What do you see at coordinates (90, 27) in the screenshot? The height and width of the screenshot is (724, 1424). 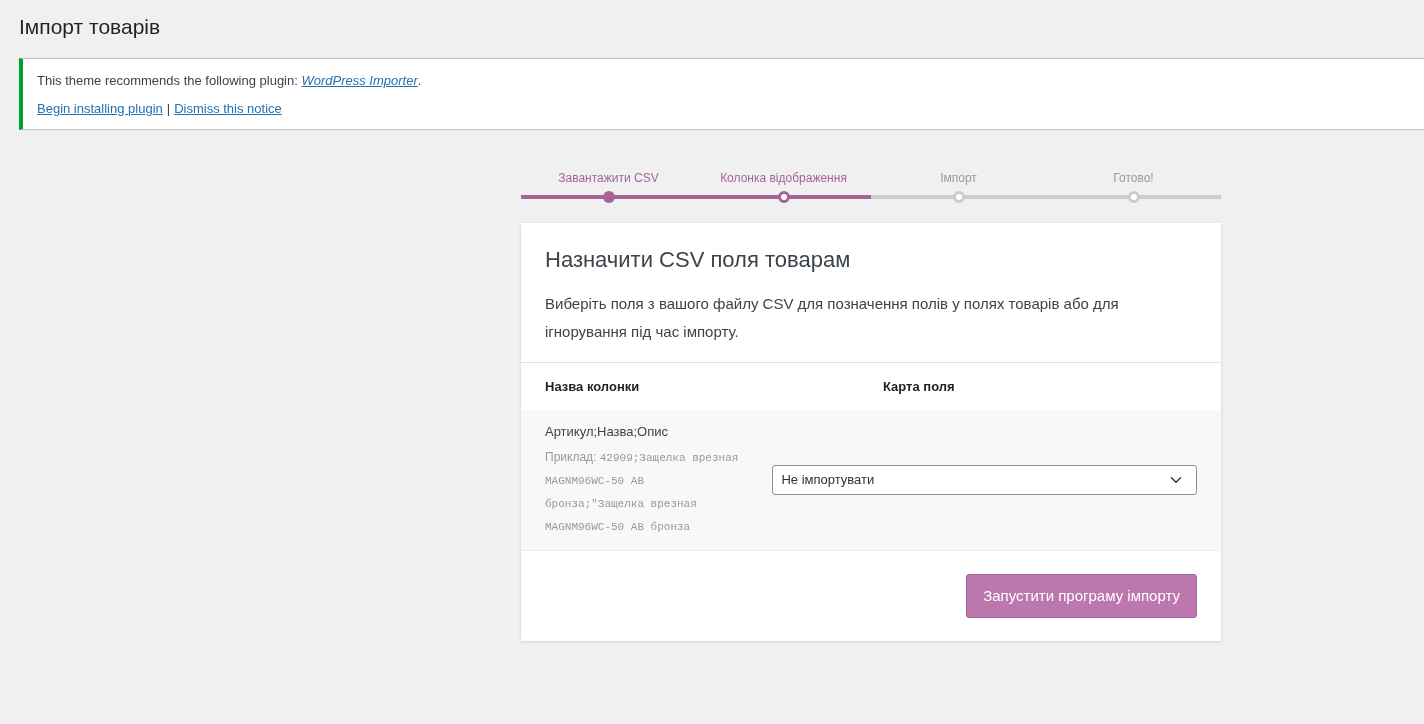 I see `page-title: Імпорт товарів` at bounding box center [90, 27].